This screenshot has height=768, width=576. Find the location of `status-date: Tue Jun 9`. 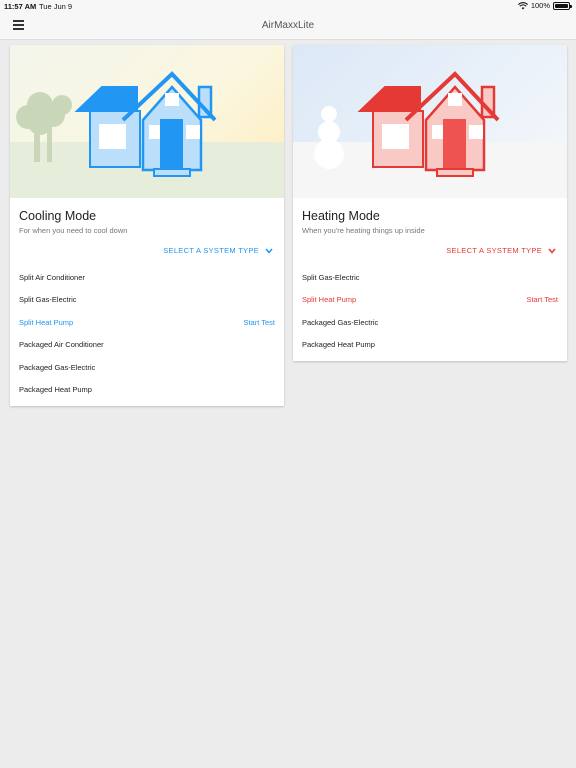

status-date: Tue Jun 9 is located at coordinates (56, 6).